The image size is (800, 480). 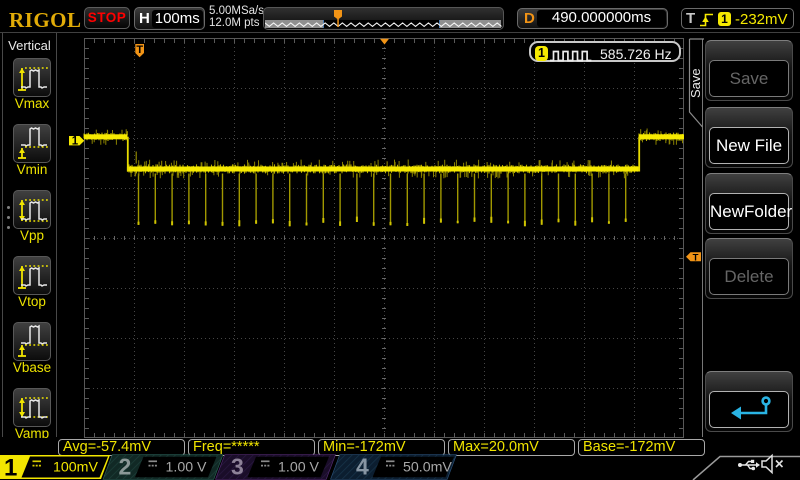 What do you see at coordinates (362, 467) in the screenshot?
I see `svg-text: 4` at bounding box center [362, 467].